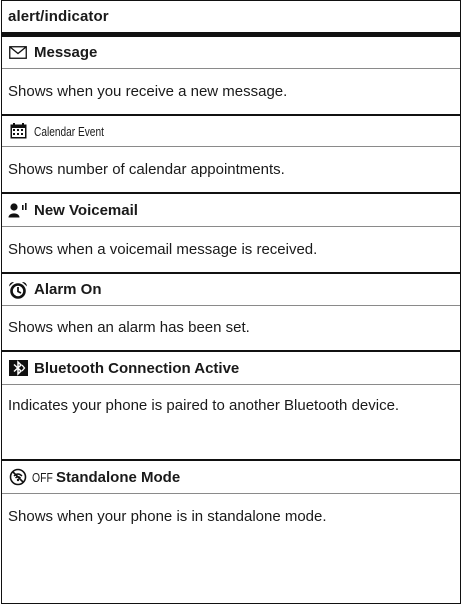 Image resolution: width=464 pixels, height=606 pixels. What do you see at coordinates (148, 91) in the screenshot?
I see `row-description-text: Shows when you receive a new message.` at bounding box center [148, 91].